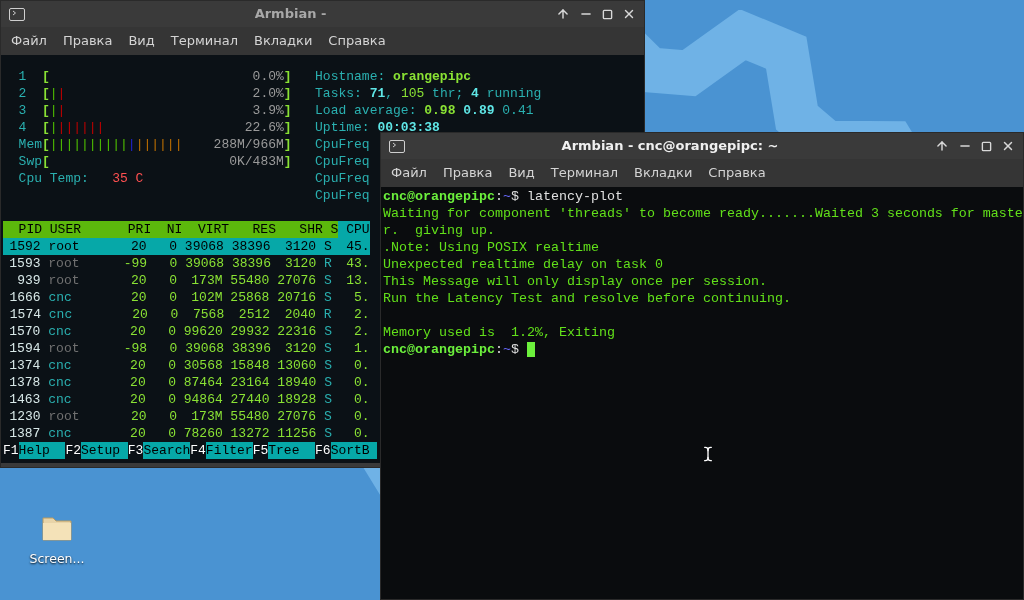 This screenshot has height=600, width=1024. Describe the element at coordinates (136, 229) in the screenshot. I see `column-header: PRI` at that location.